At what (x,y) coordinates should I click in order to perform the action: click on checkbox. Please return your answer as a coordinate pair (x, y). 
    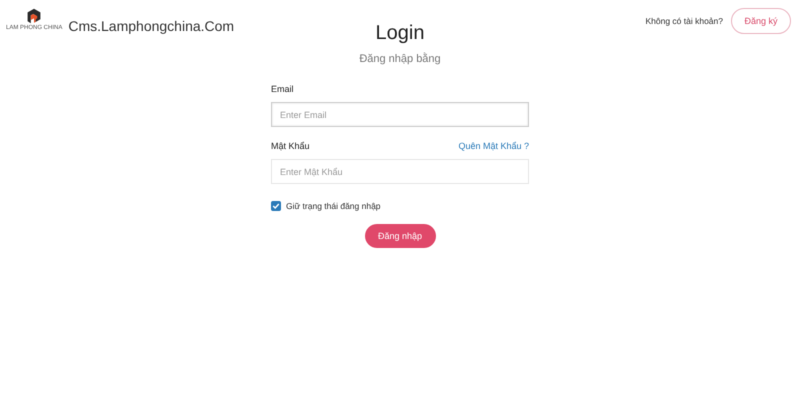
    Looking at the image, I should click on (276, 206).